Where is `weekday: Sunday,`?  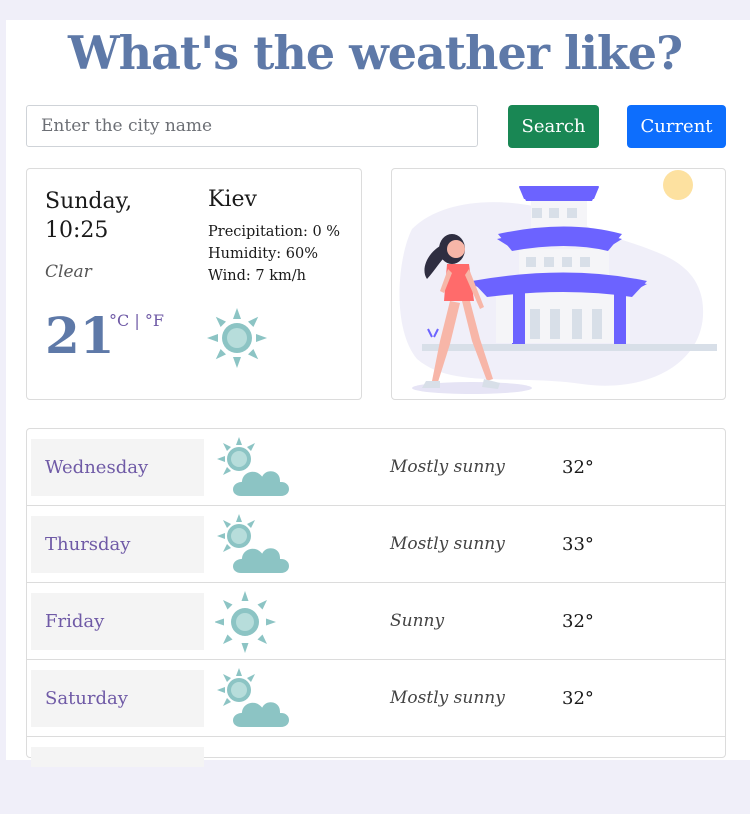 weekday: Sunday, is located at coordinates (89, 201).